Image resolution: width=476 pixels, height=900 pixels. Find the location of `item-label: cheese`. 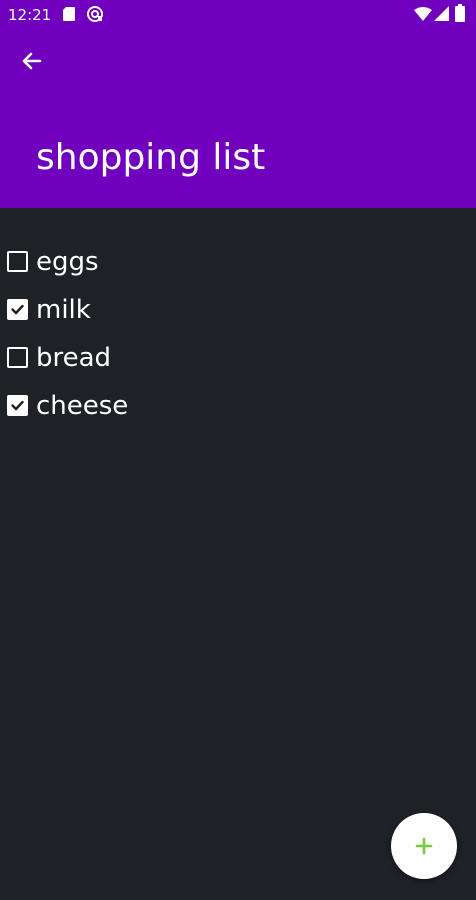

item-label: cheese is located at coordinates (82, 406).